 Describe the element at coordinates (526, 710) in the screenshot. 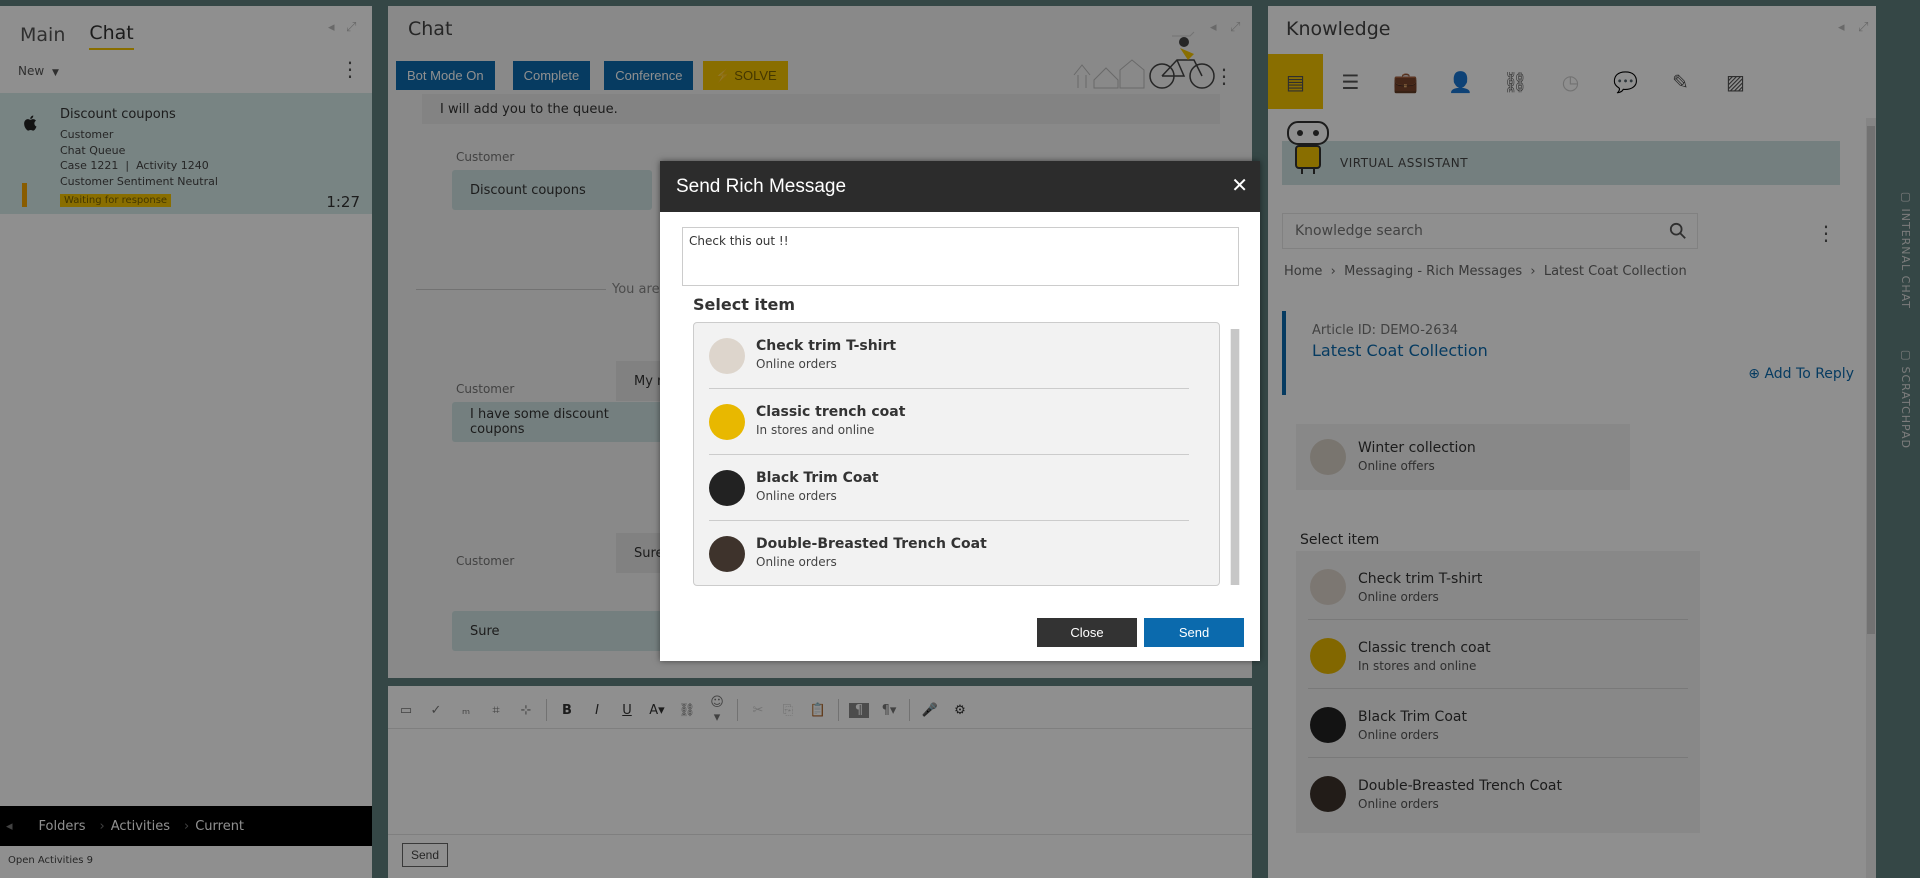

I see `attach-icon: ⊹` at that location.